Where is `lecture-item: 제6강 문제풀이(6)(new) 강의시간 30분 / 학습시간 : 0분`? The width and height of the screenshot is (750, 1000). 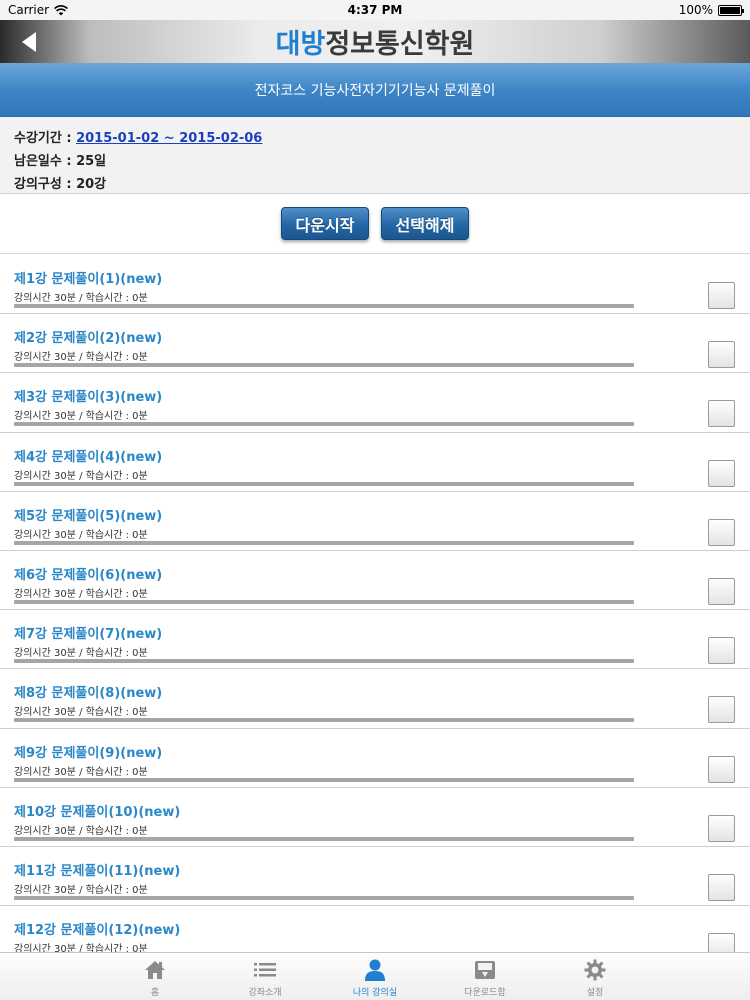
lecture-item: 제6강 문제풀이(6)(new) 강의시간 30분 / 학습시간 : 0분 is located at coordinates (375, 580).